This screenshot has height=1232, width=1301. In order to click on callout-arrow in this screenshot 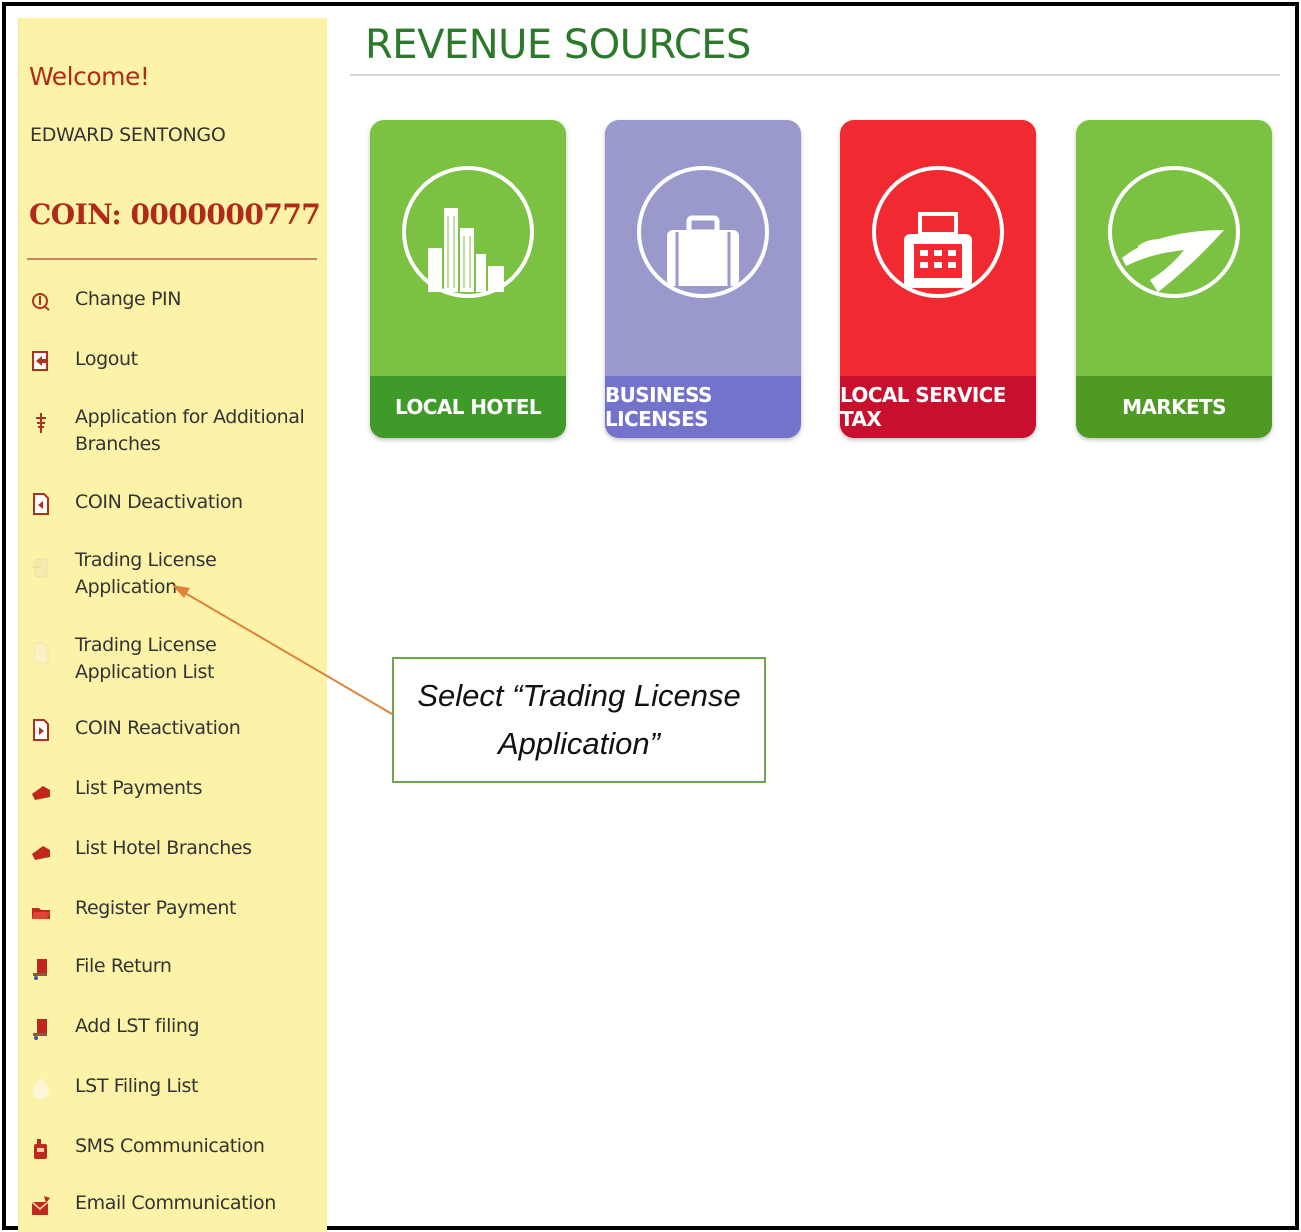, I will do `click(282, 650)`.